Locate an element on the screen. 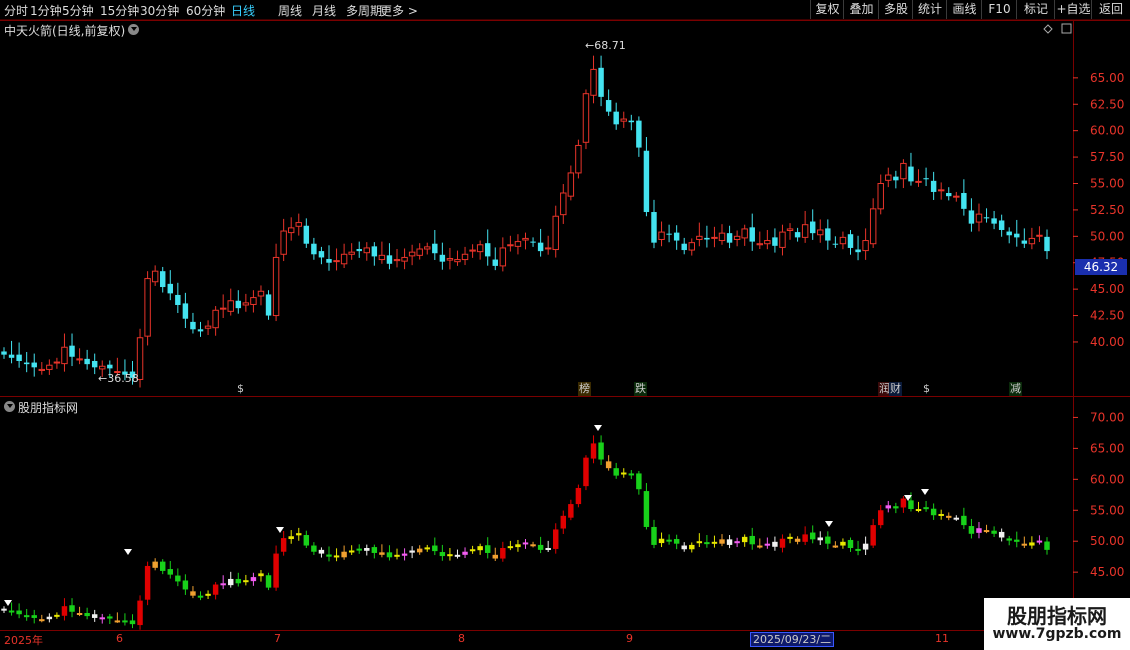 This screenshot has height=650, width=1130. date-label: 11 is located at coordinates (942, 638).